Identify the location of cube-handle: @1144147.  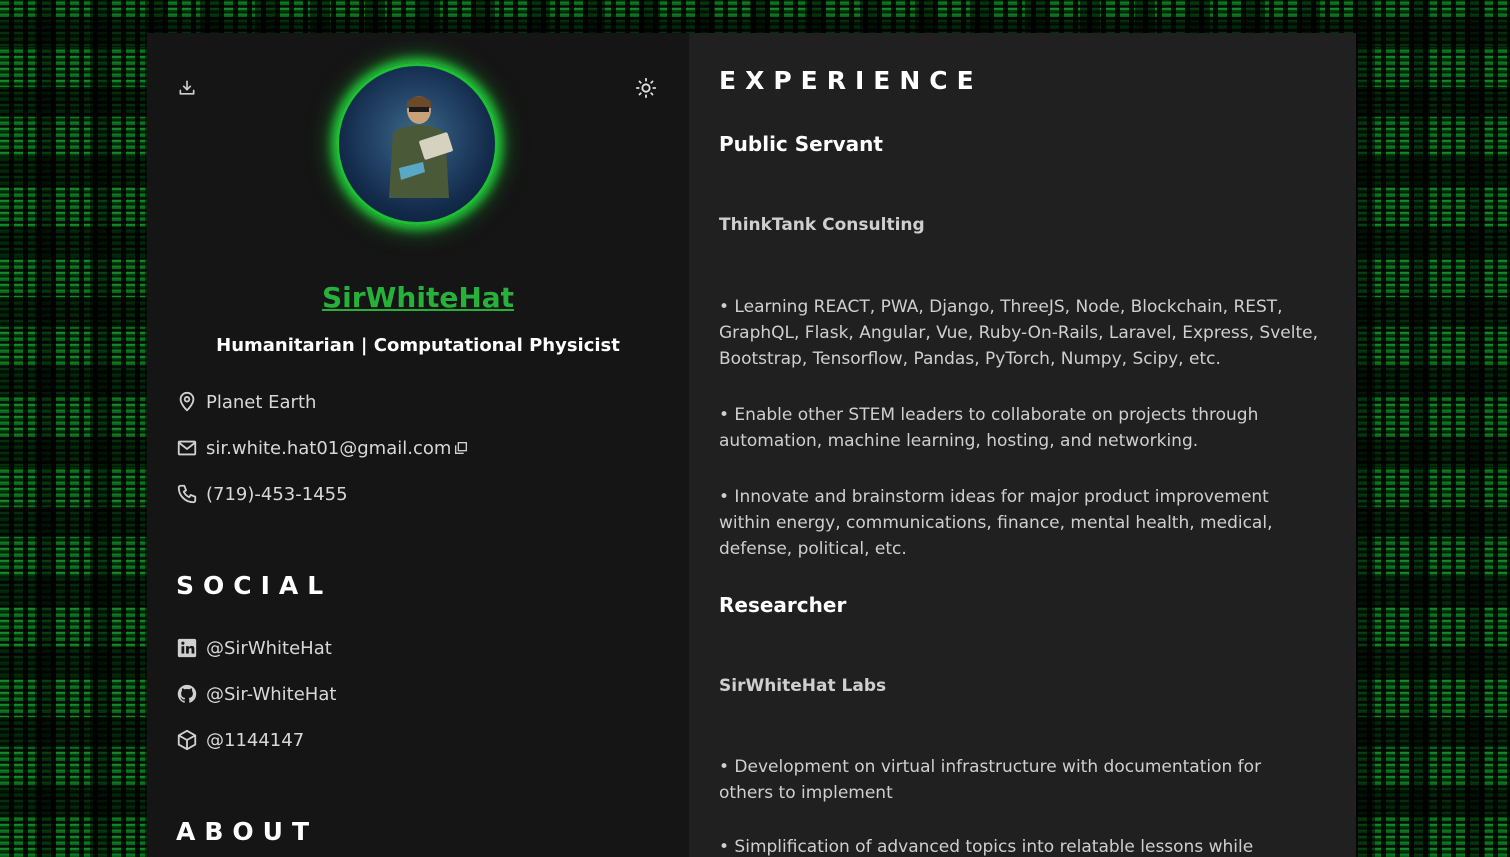
(255, 740).